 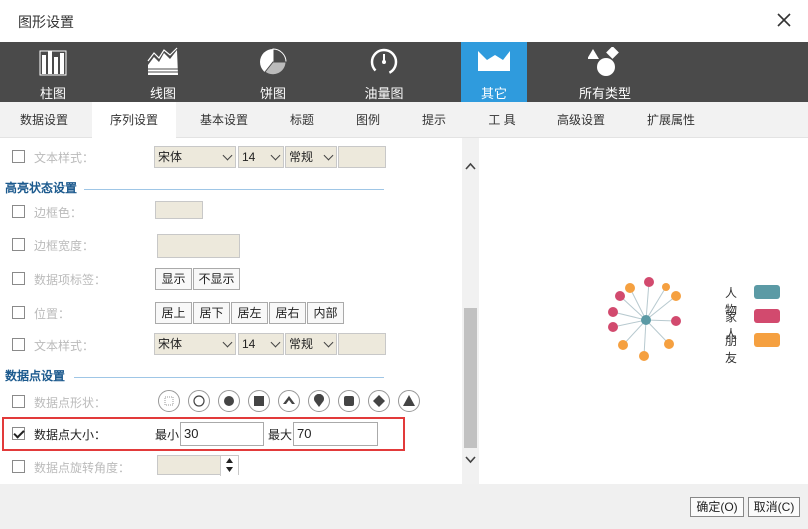 What do you see at coordinates (404, 506) in the screenshot?
I see `dialog-footer: 确定(O) 取消(C)` at bounding box center [404, 506].